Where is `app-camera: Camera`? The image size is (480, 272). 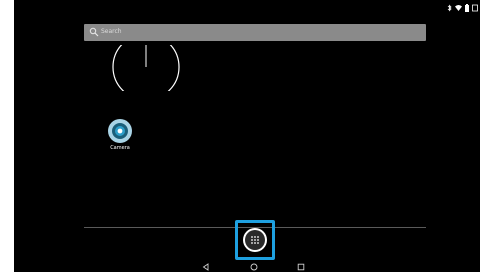
app-camera: Camera is located at coordinates (120, 137).